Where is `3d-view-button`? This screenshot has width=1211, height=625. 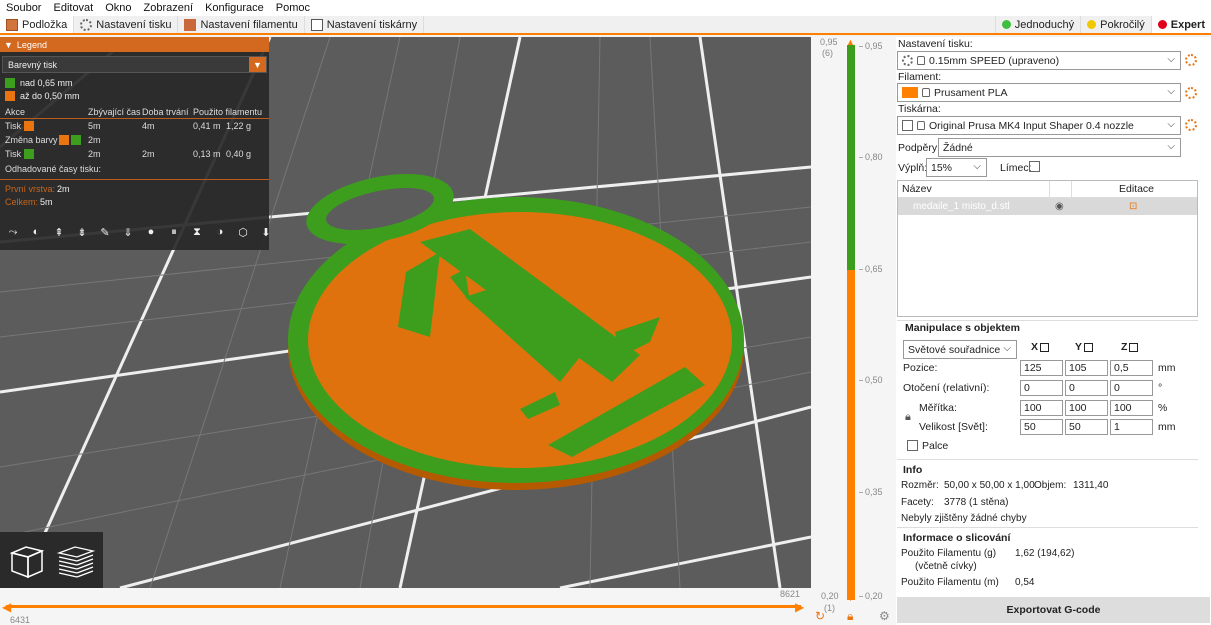
3d-view-button is located at coordinates (27, 560).